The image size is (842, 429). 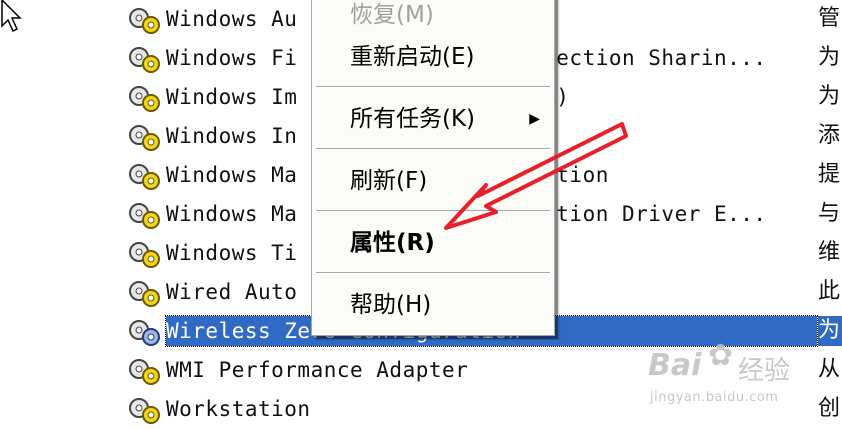 I want to click on service-name: Wired Auto, so click(x=232, y=292).